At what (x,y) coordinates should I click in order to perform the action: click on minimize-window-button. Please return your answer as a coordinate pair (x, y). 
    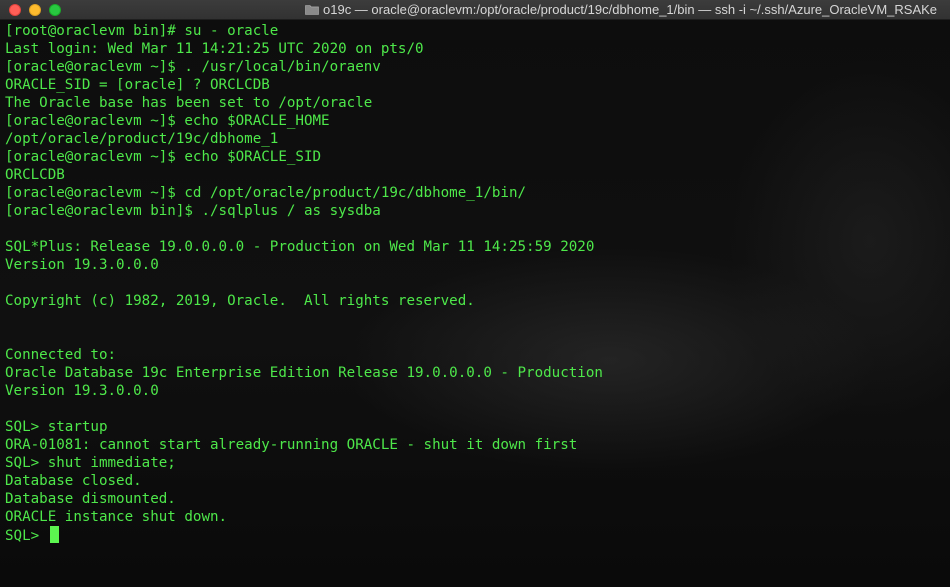
    Looking at the image, I should click on (35, 10).